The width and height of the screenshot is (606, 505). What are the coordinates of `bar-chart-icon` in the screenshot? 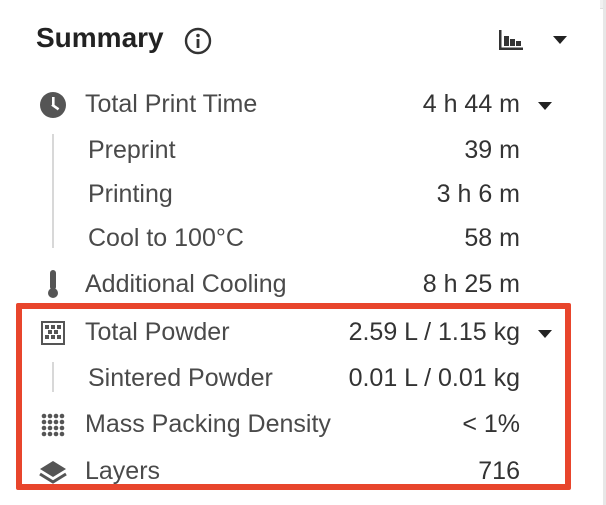 It's located at (511, 40).